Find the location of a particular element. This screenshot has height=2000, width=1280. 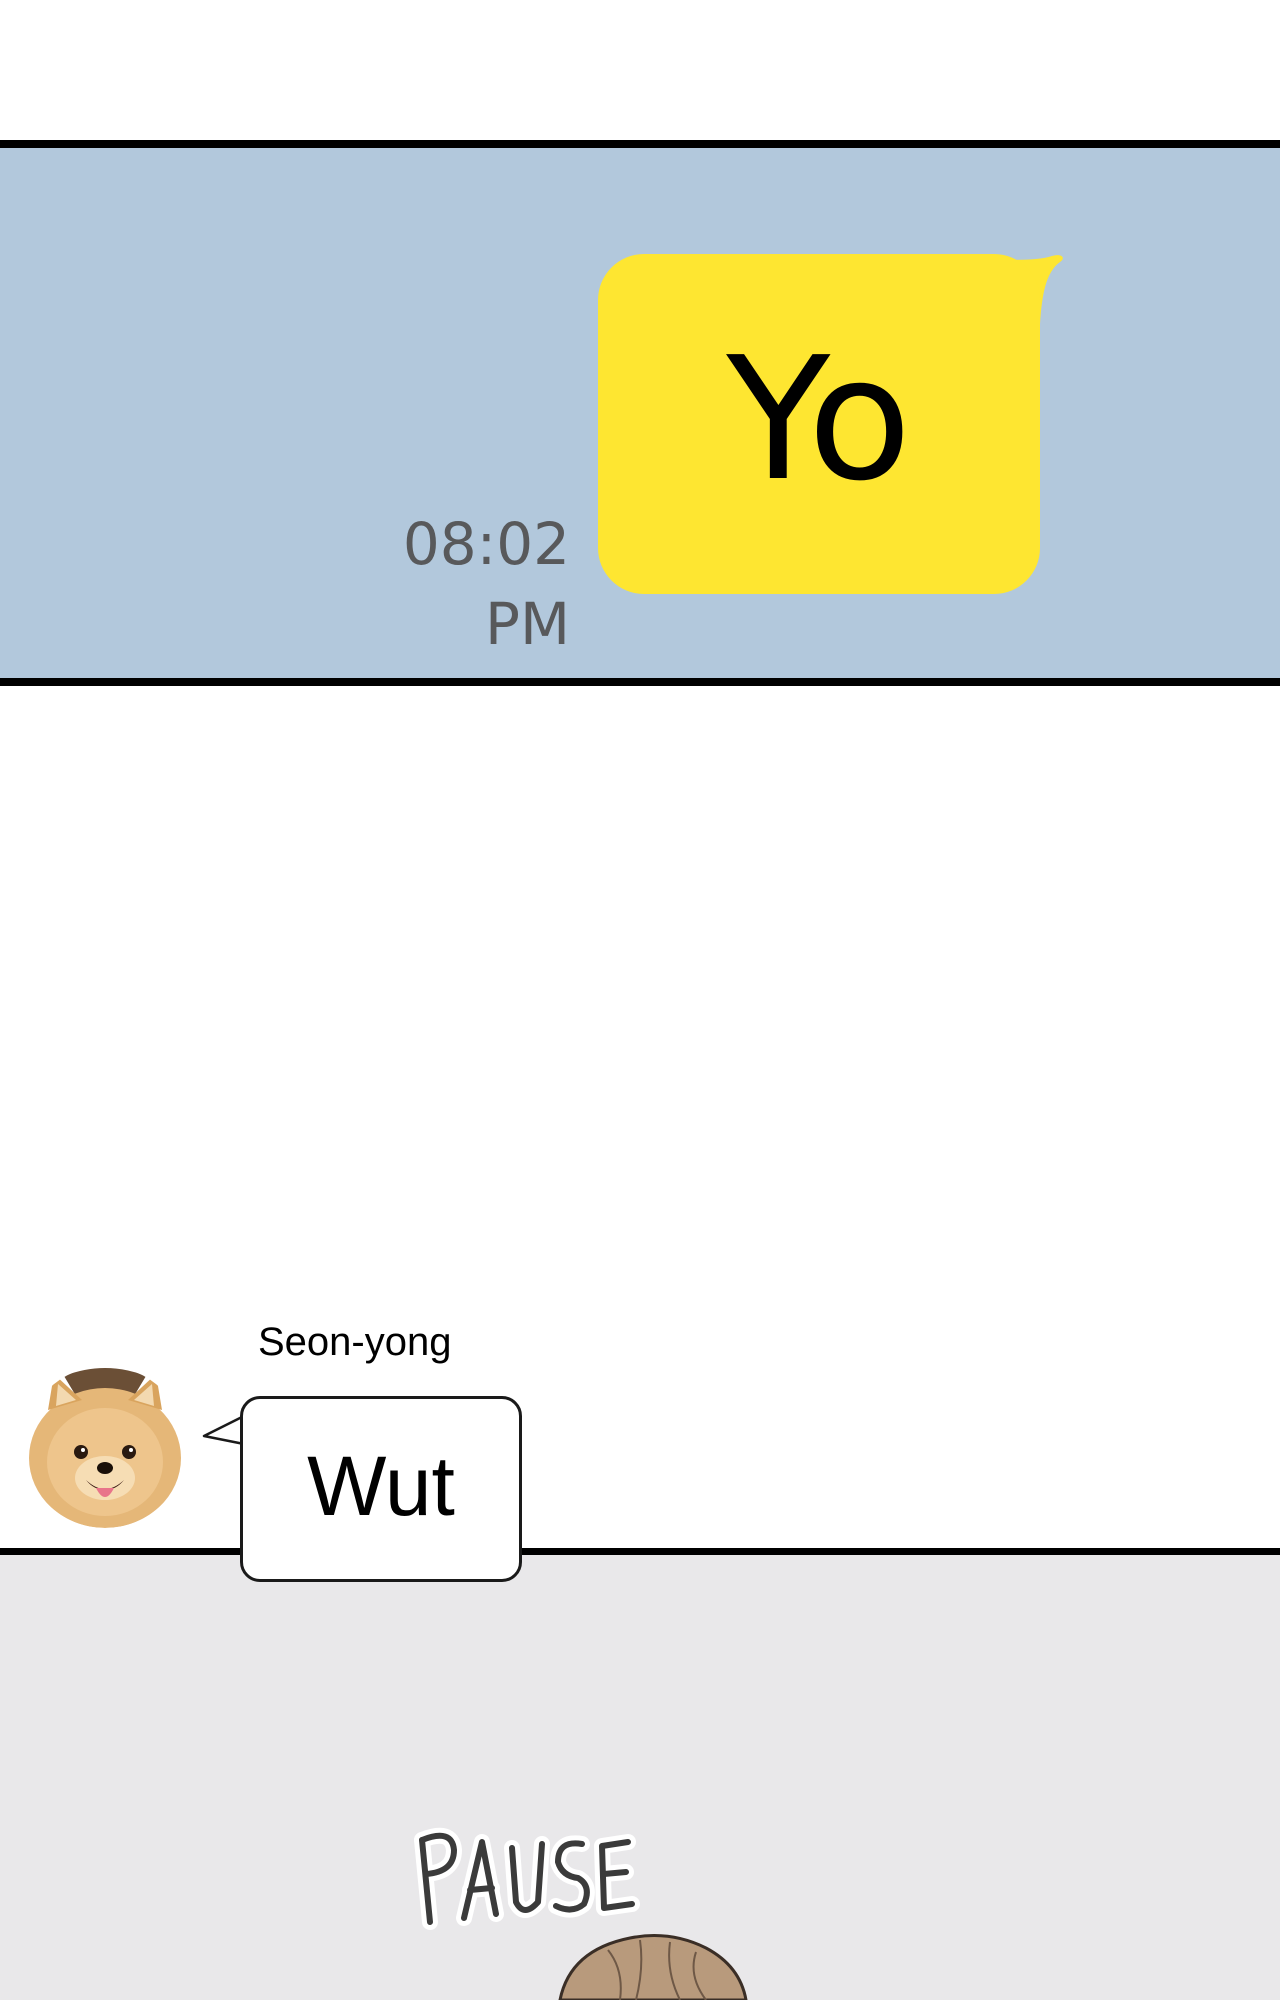

character-head-partial is located at coordinates (653, 1967).